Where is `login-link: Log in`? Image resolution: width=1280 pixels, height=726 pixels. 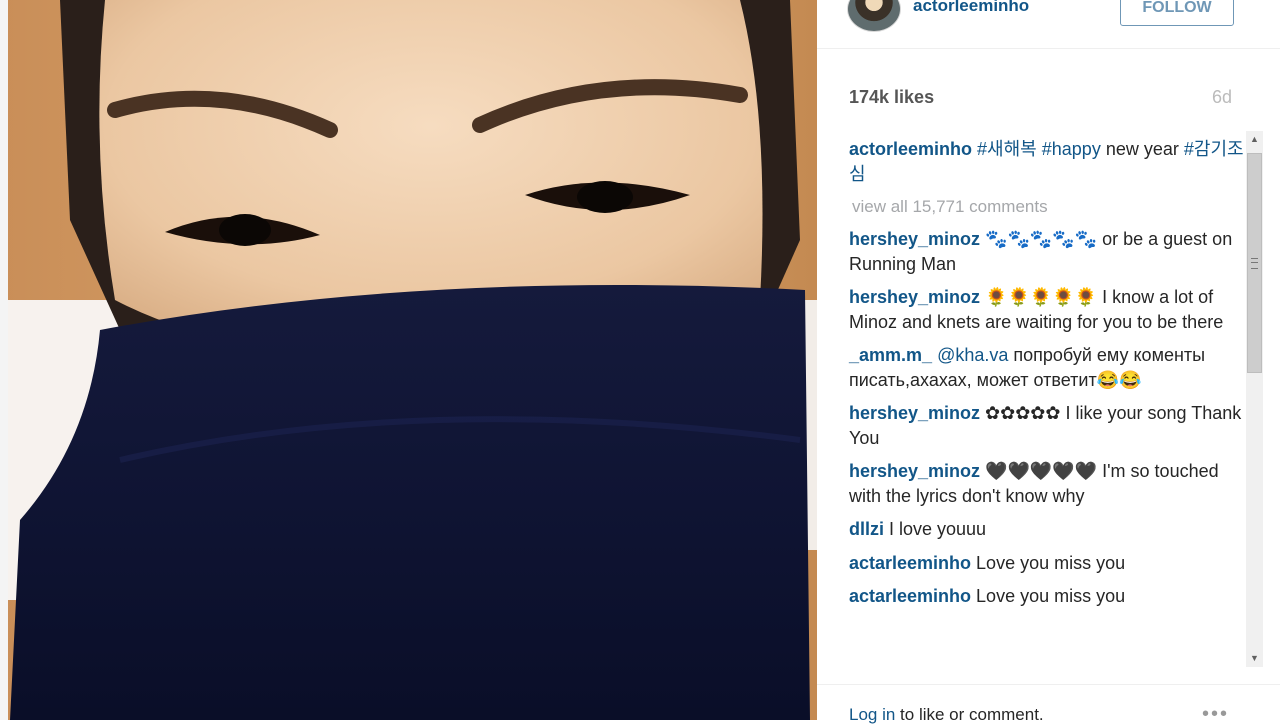
login-link: Log in is located at coordinates (872, 714).